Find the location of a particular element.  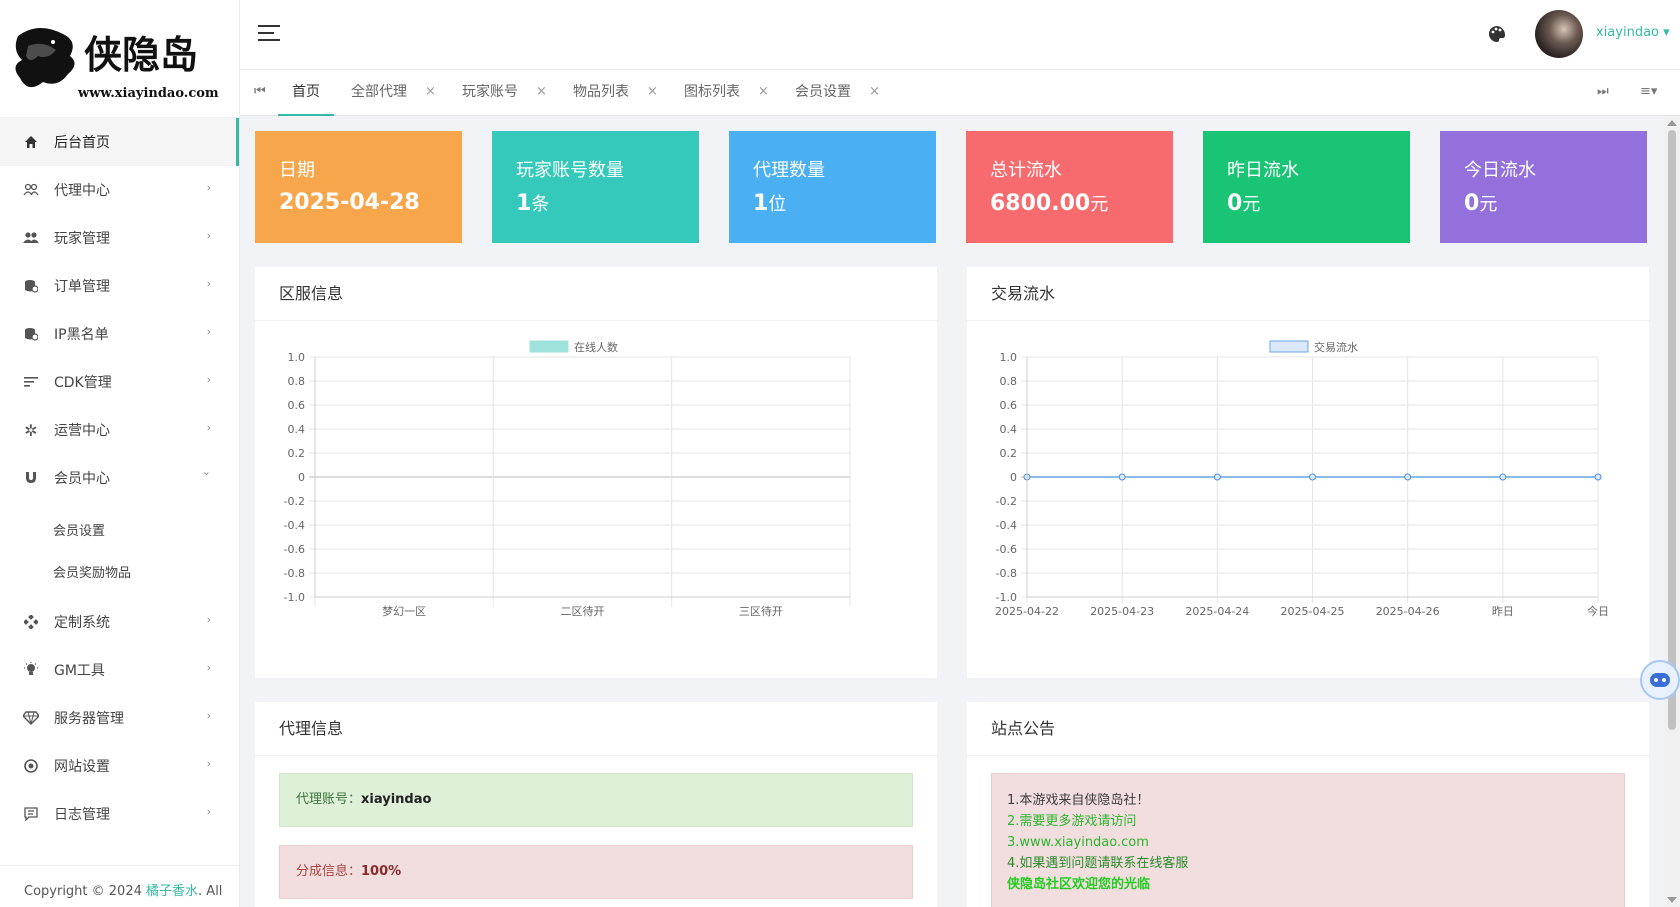

notice-line: 侠隐岛社区欢迎您的光临 is located at coordinates (1079, 884).